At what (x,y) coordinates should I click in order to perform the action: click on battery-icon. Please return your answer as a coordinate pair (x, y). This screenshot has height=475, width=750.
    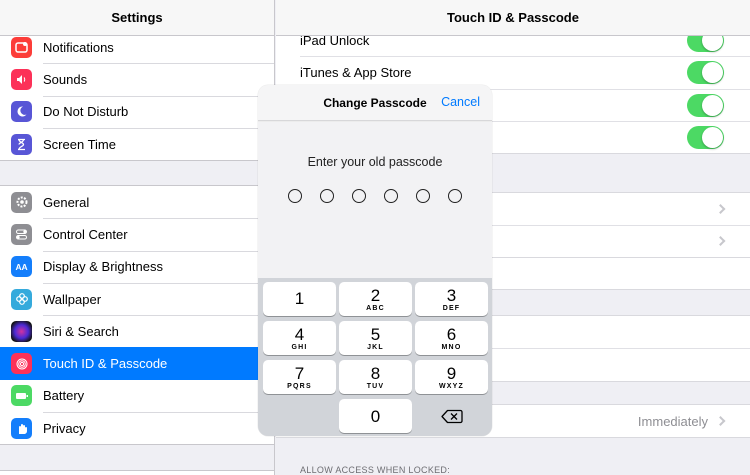
    Looking at the image, I should click on (21, 396).